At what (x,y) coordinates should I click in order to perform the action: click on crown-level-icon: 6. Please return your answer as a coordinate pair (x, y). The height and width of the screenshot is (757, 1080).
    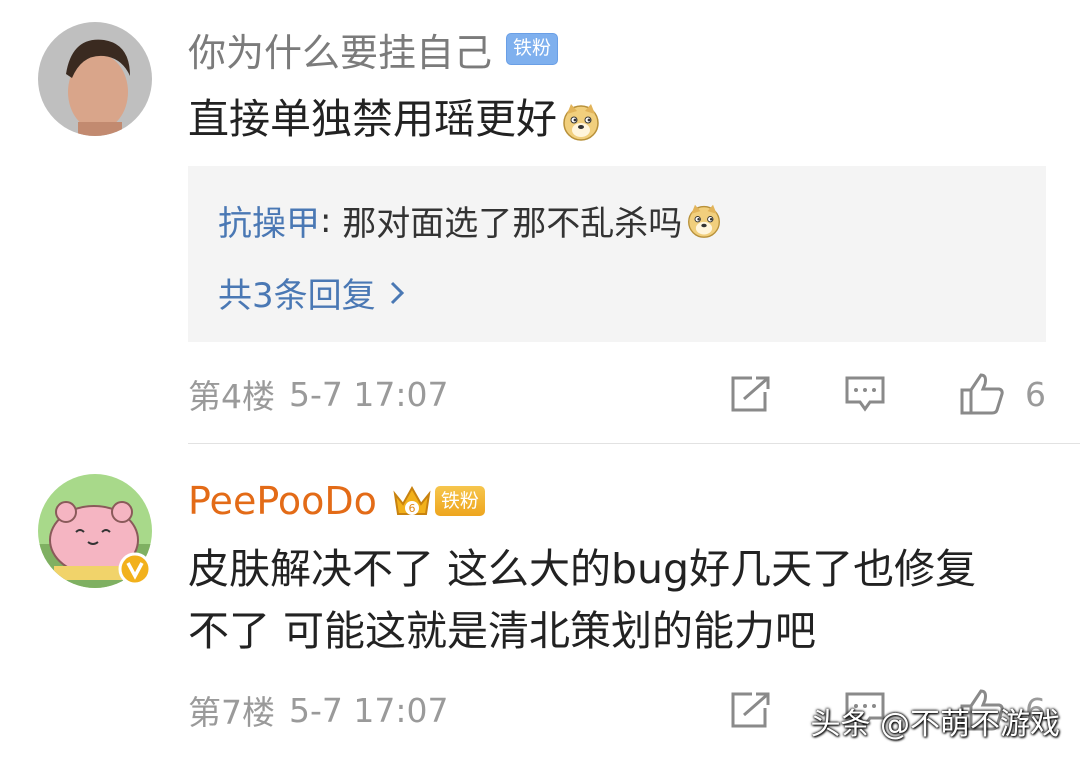
    Looking at the image, I should click on (412, 500).